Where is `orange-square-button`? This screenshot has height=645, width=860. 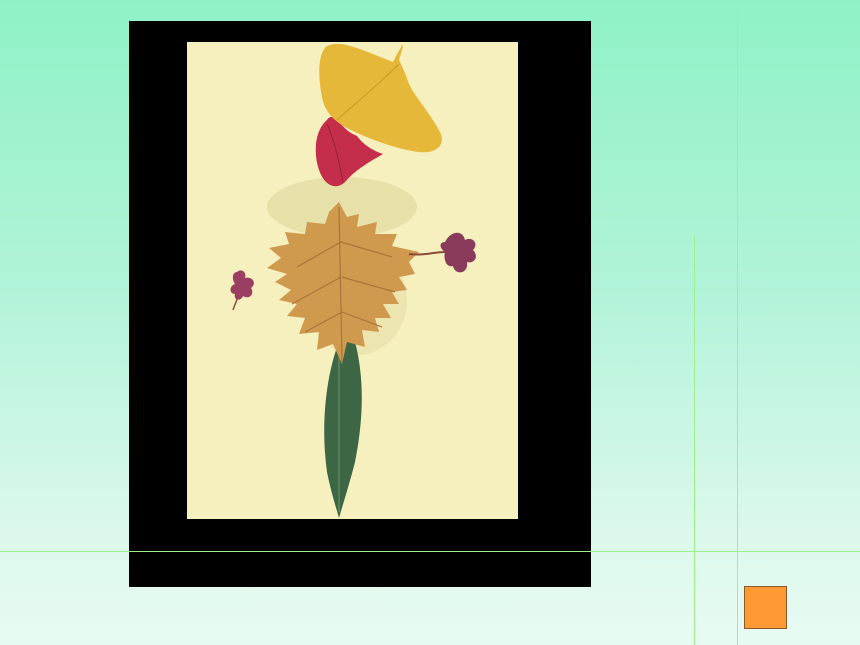 orange-square-button is located at coordinates (765, 607).